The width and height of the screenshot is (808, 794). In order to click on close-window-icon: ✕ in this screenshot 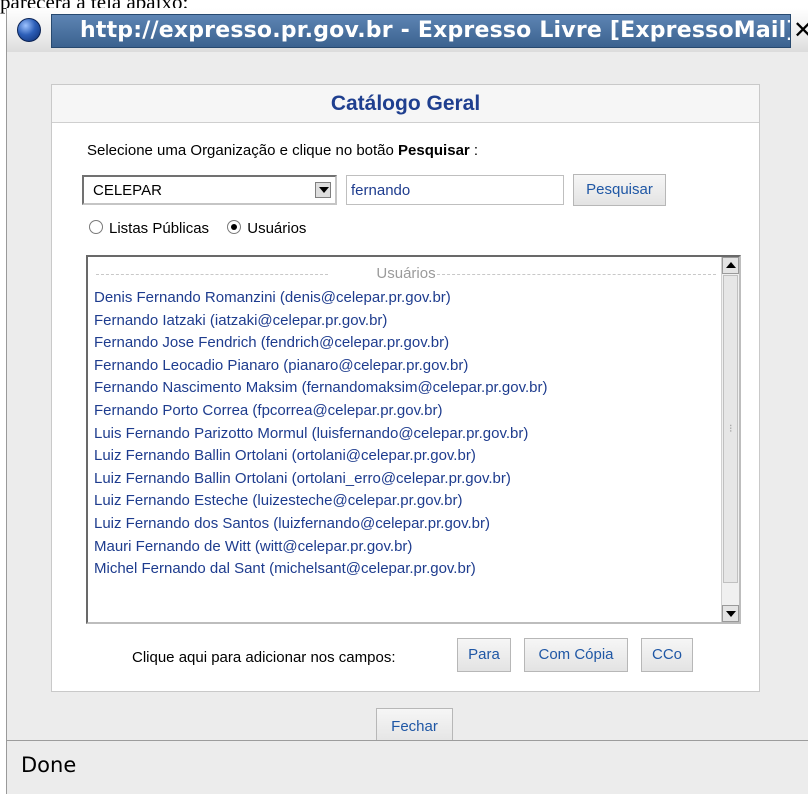, I will do `click(800, 30)`.